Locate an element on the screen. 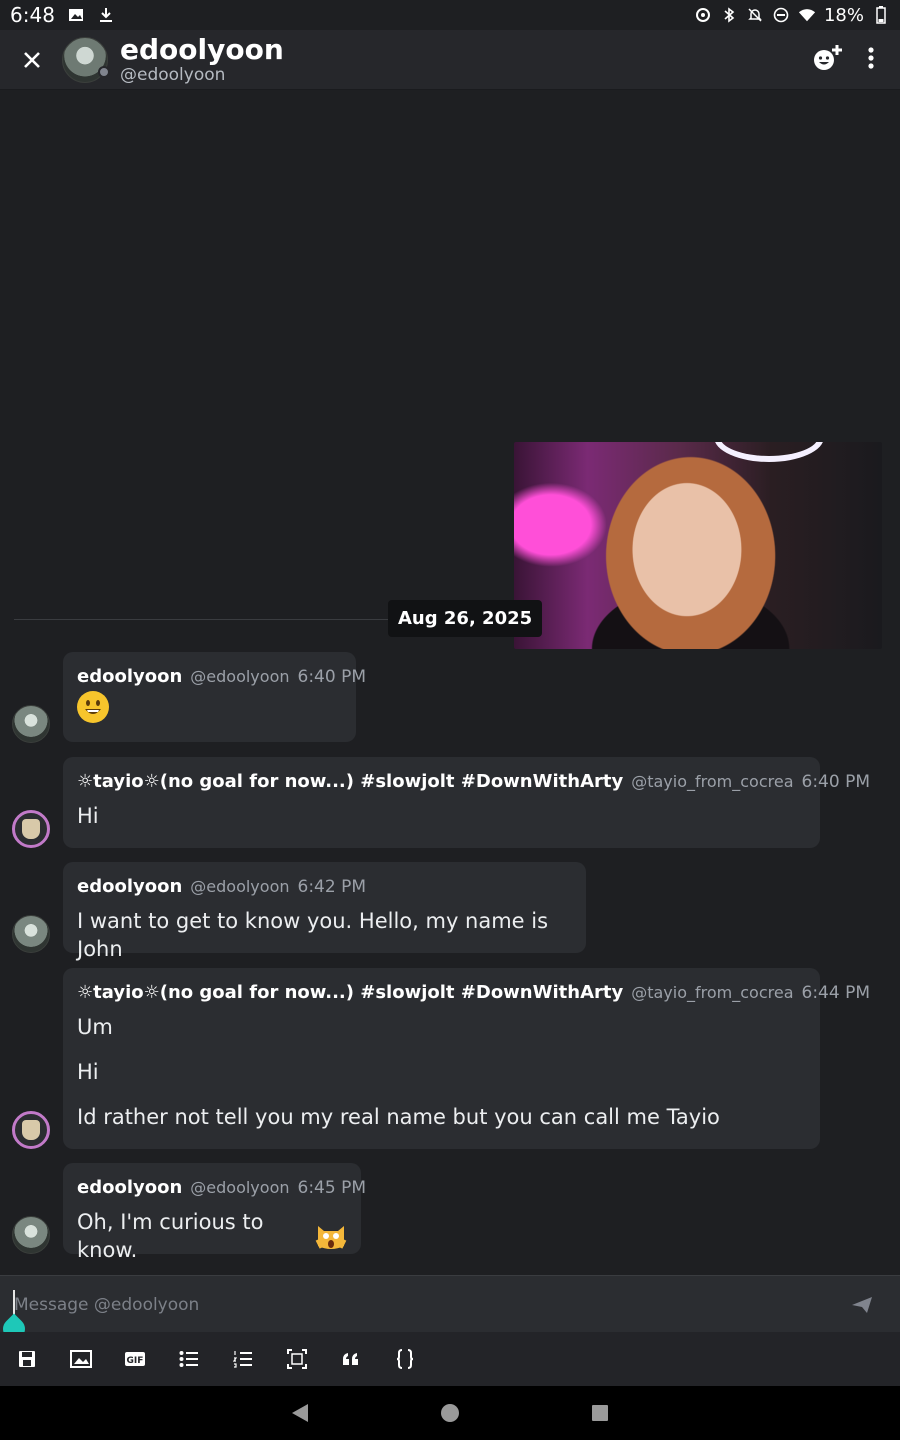 The width and height of the screenshot is (900, 1440). header-names: edoolyoon @edoolyoon is located at coordinates (202, 58).